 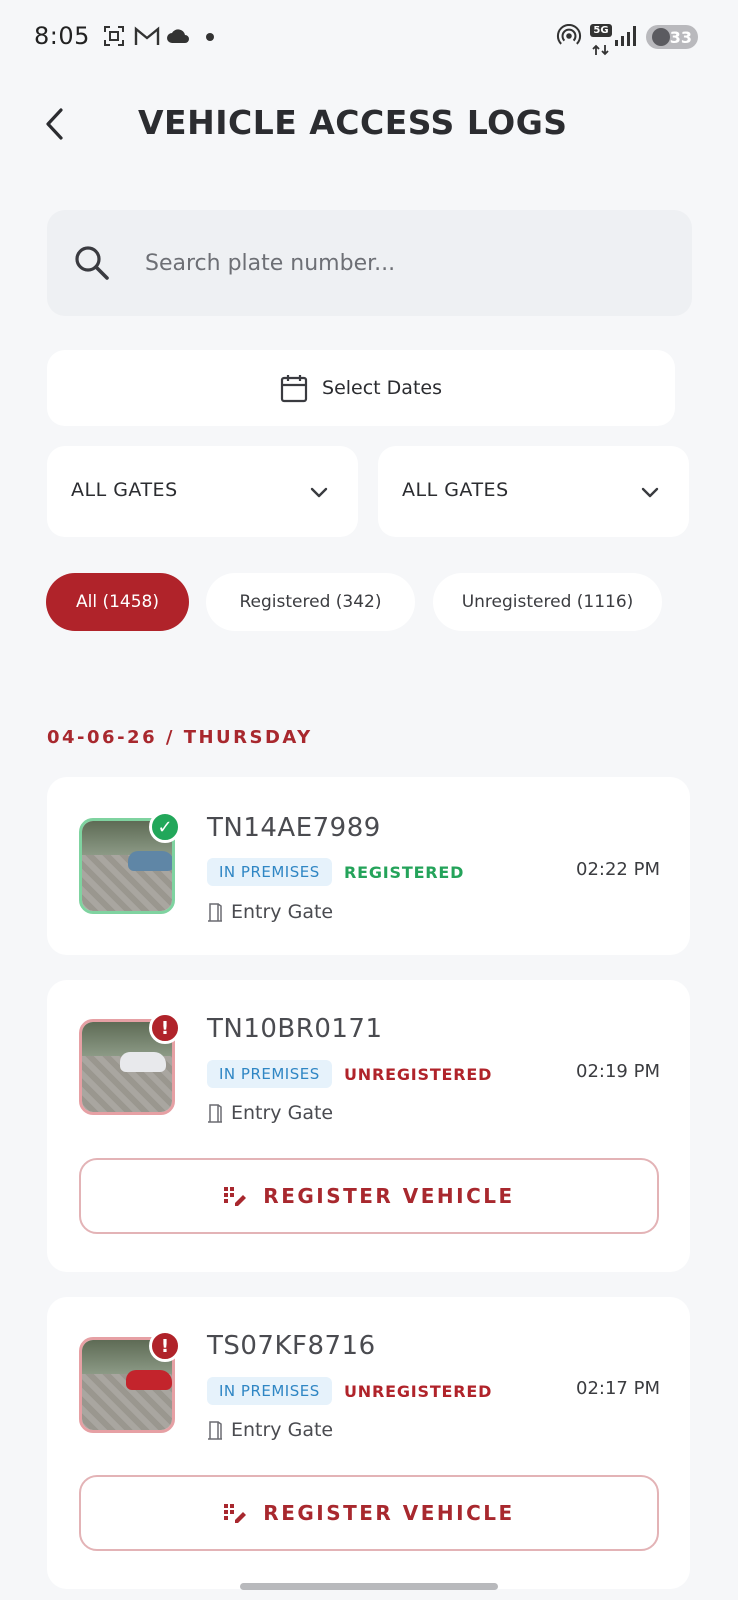 What do you see at coordinates (533, 491) in the screenshot?
I see `gate-dropdown-2: ALL GATES` at bounding box center [533, 491].